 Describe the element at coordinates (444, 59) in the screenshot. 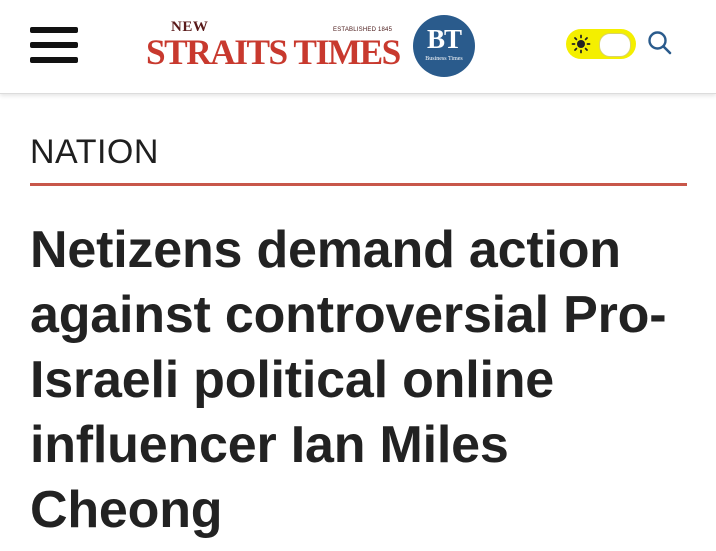

I see `bt-logo-subtitle: Business Times` at that location.